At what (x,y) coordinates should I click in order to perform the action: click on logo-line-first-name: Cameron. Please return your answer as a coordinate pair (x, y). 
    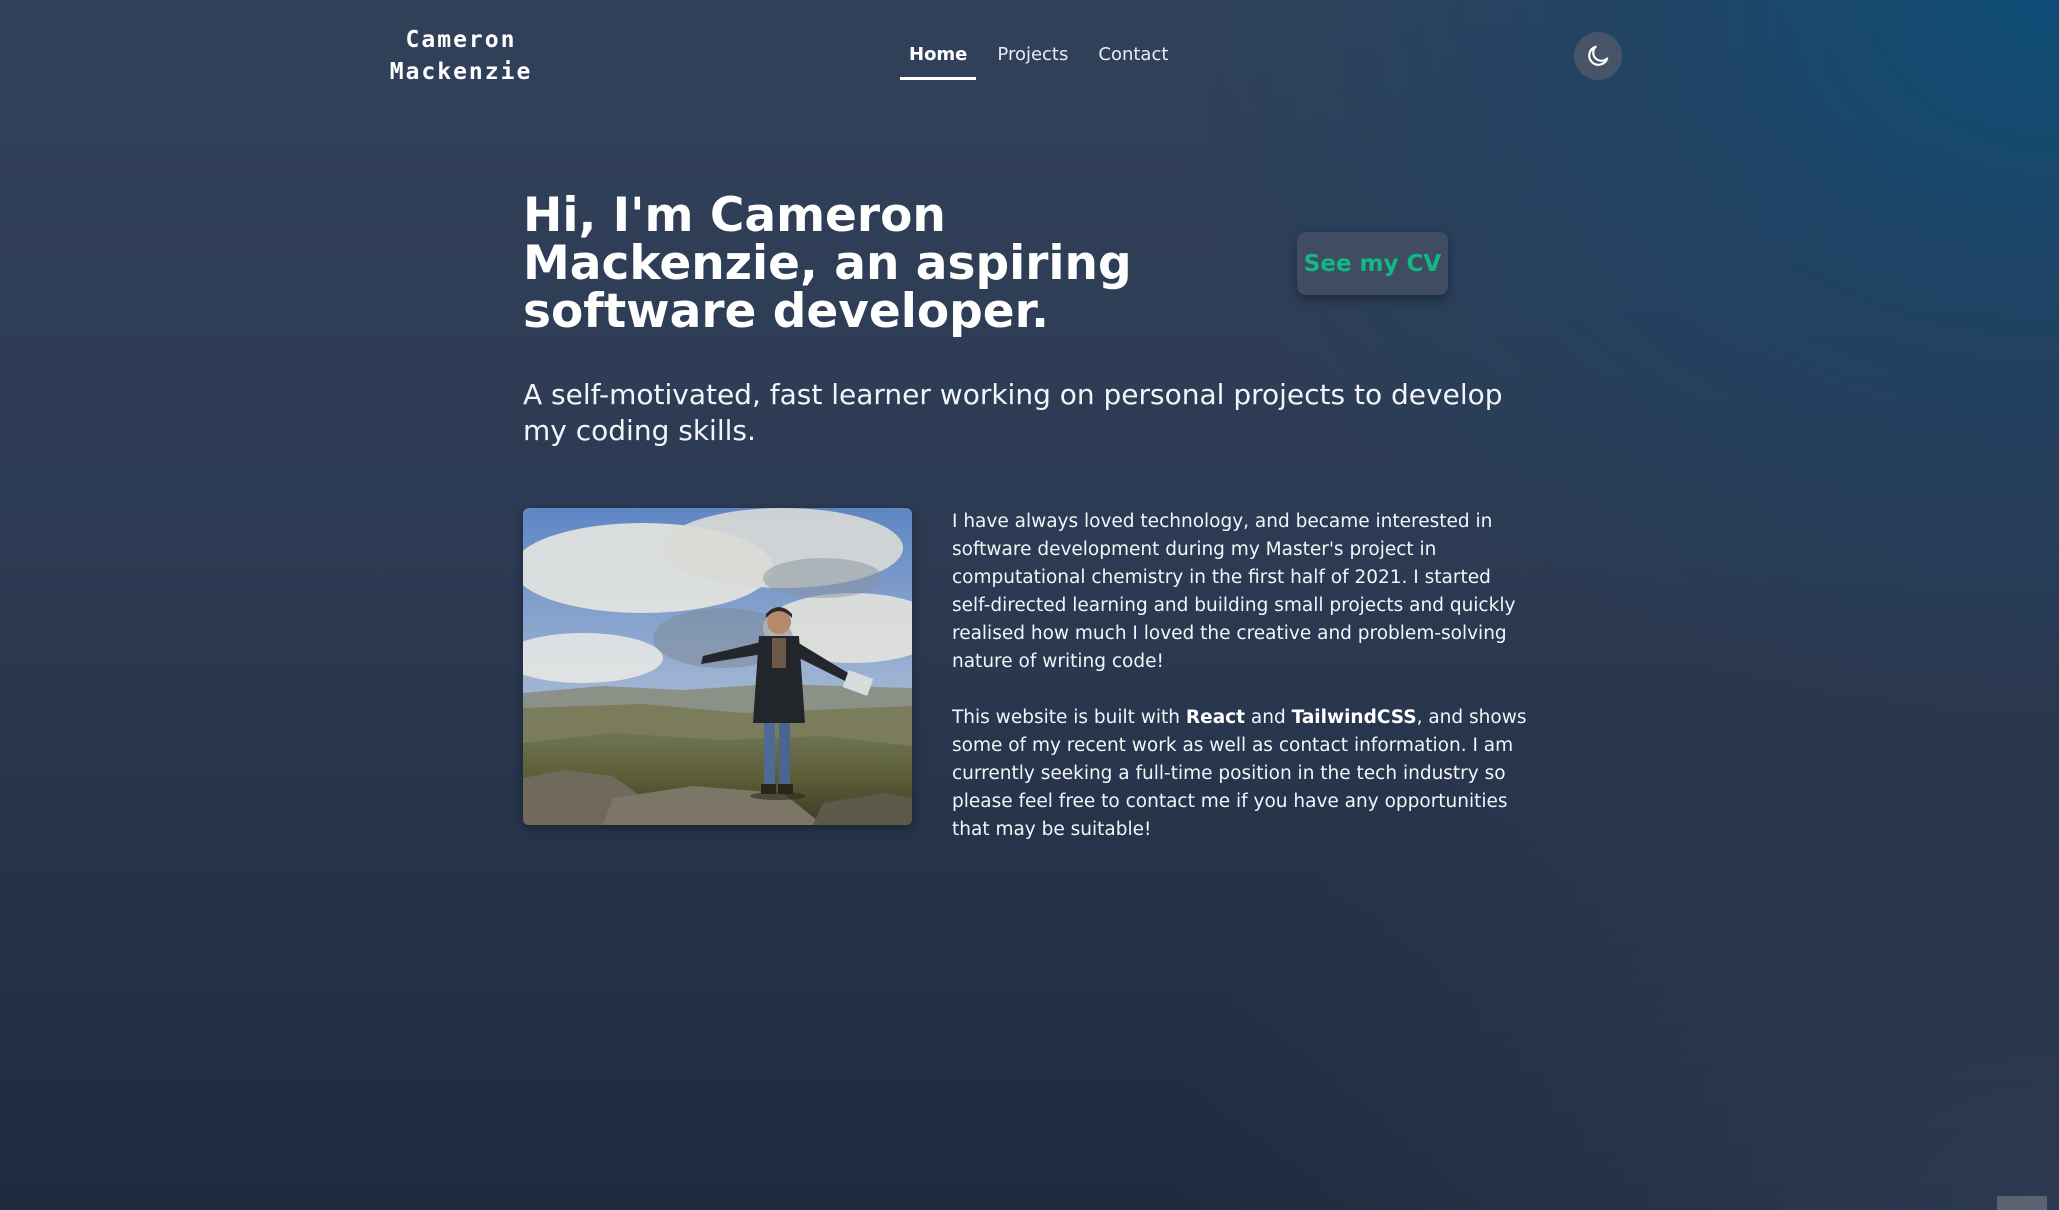
    Looking at the image, I should click on (461, 40).